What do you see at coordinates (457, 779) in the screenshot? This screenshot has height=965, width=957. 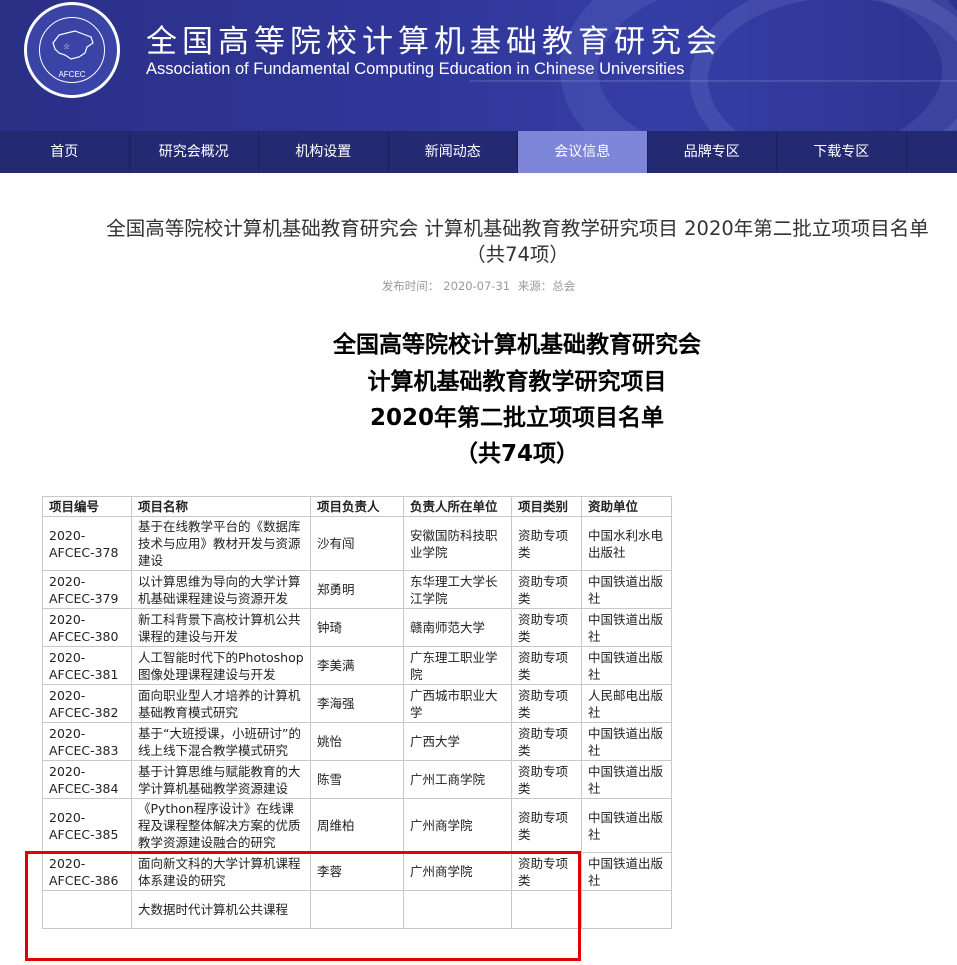 I see `cell-unit: 广州工商学院` at bounding box center [457, 779].